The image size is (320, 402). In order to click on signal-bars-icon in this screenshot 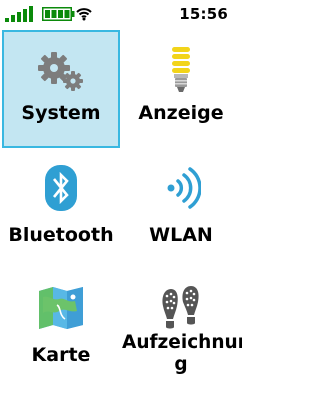, I will do `click(19, 14)`.